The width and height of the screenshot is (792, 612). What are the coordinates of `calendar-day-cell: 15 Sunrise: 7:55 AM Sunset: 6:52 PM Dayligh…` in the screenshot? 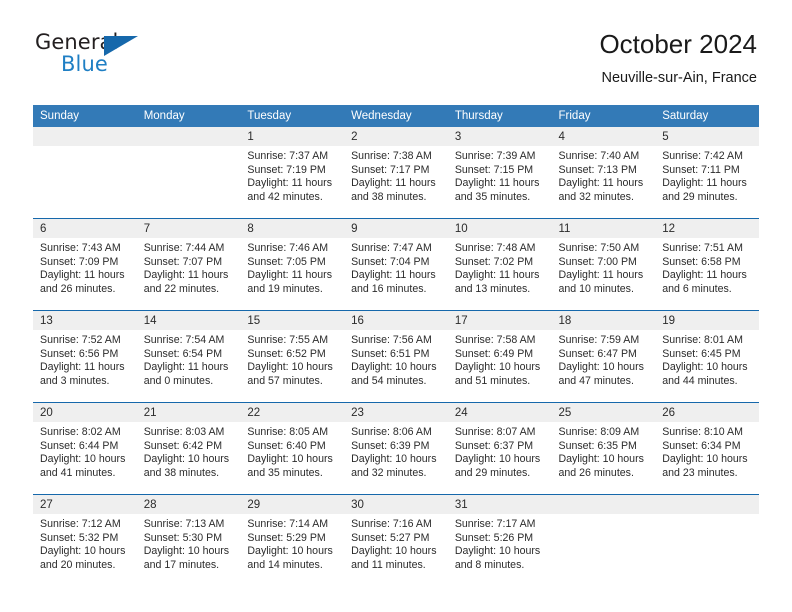 It's located at (292, 356).